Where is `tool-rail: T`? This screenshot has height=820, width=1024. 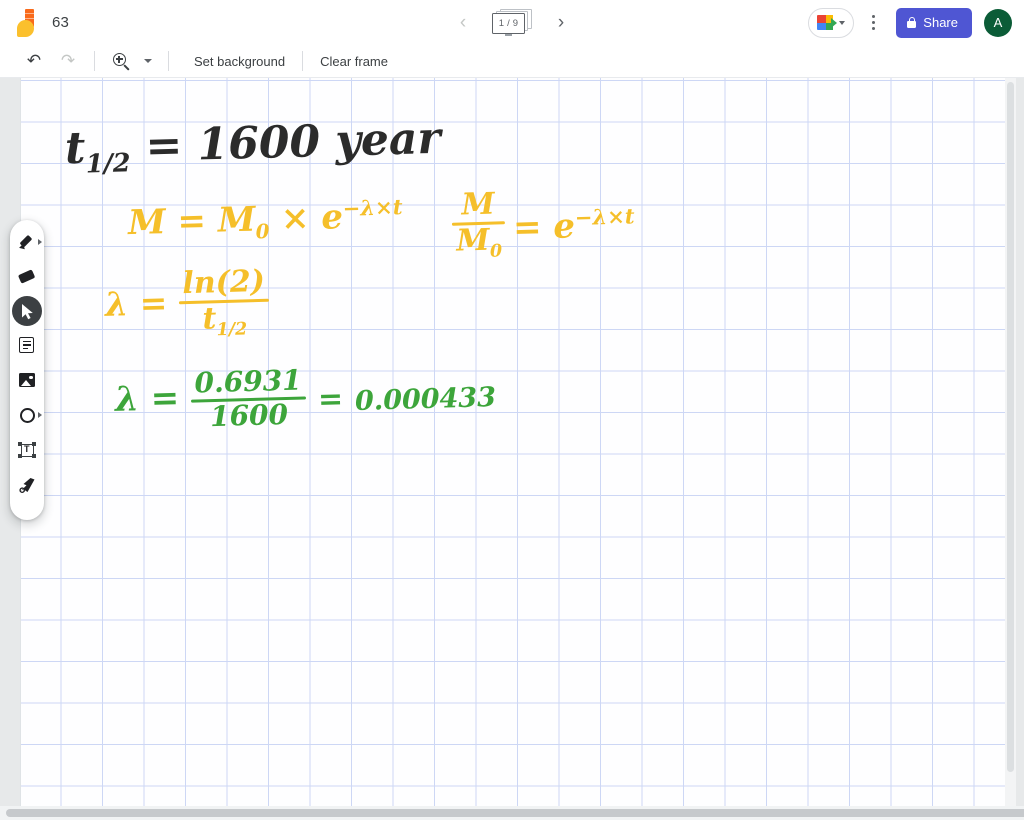
tool-rail: T is located at coordinates (27, 370).